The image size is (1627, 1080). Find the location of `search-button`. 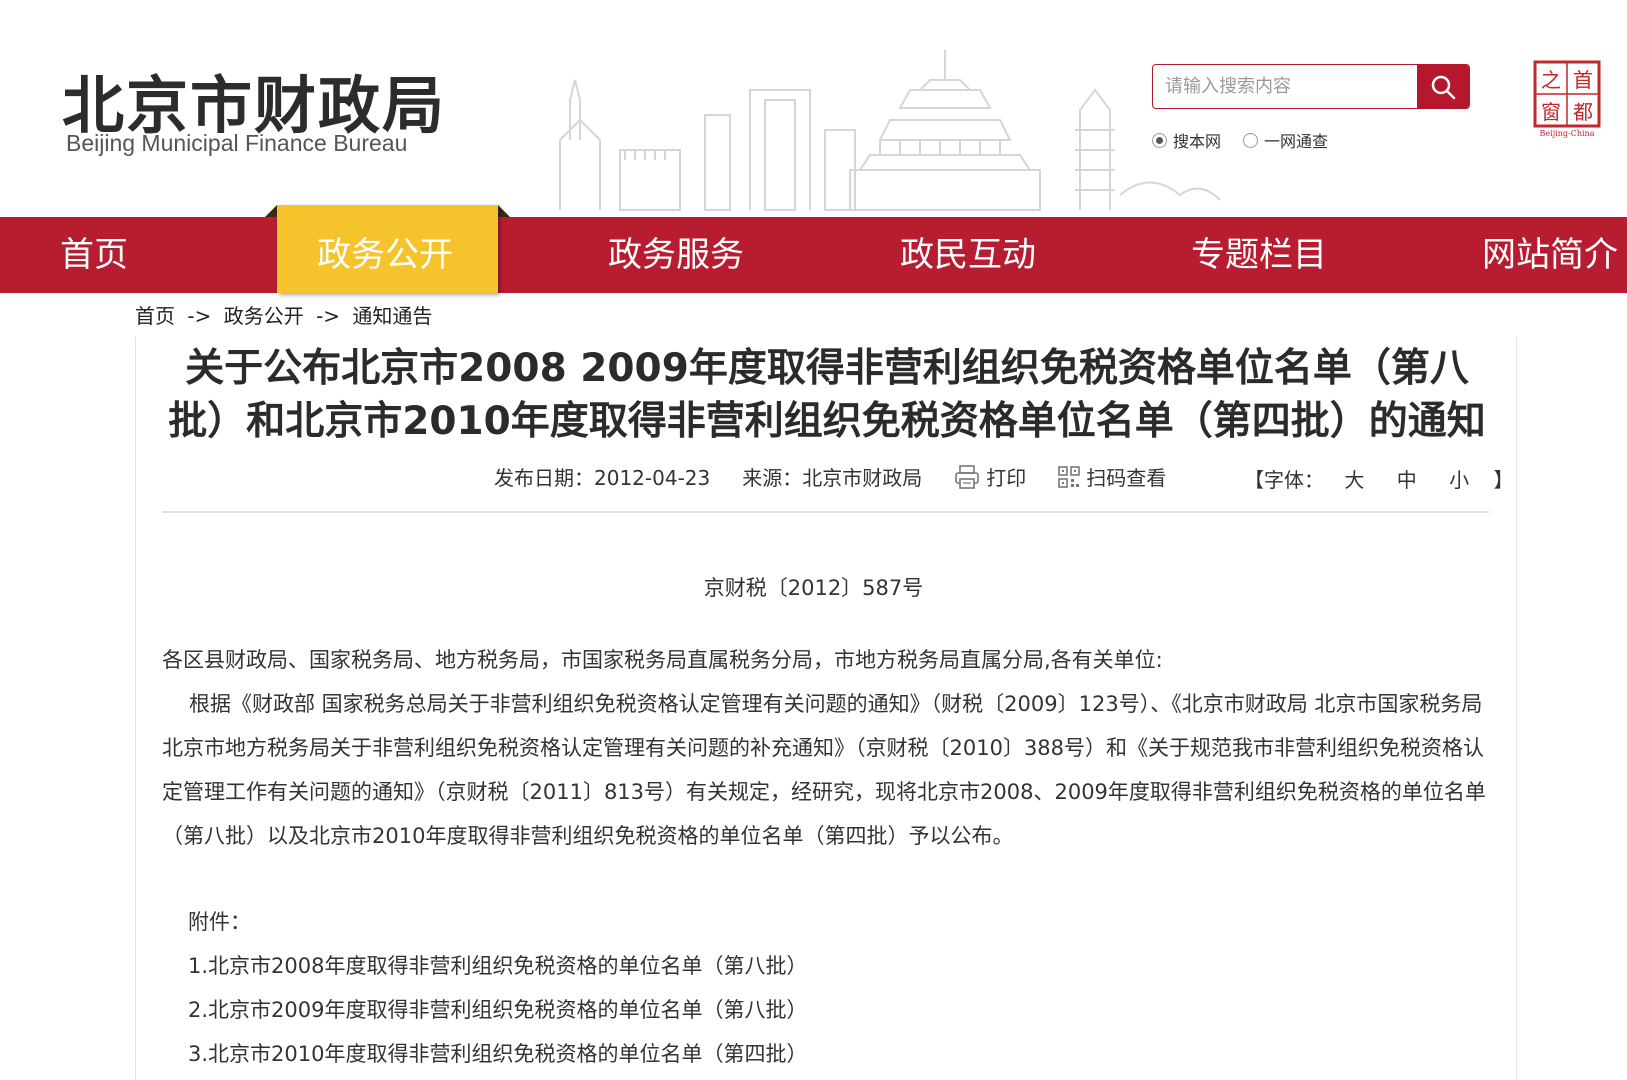

search-button is located at coordinates (1443, 86).